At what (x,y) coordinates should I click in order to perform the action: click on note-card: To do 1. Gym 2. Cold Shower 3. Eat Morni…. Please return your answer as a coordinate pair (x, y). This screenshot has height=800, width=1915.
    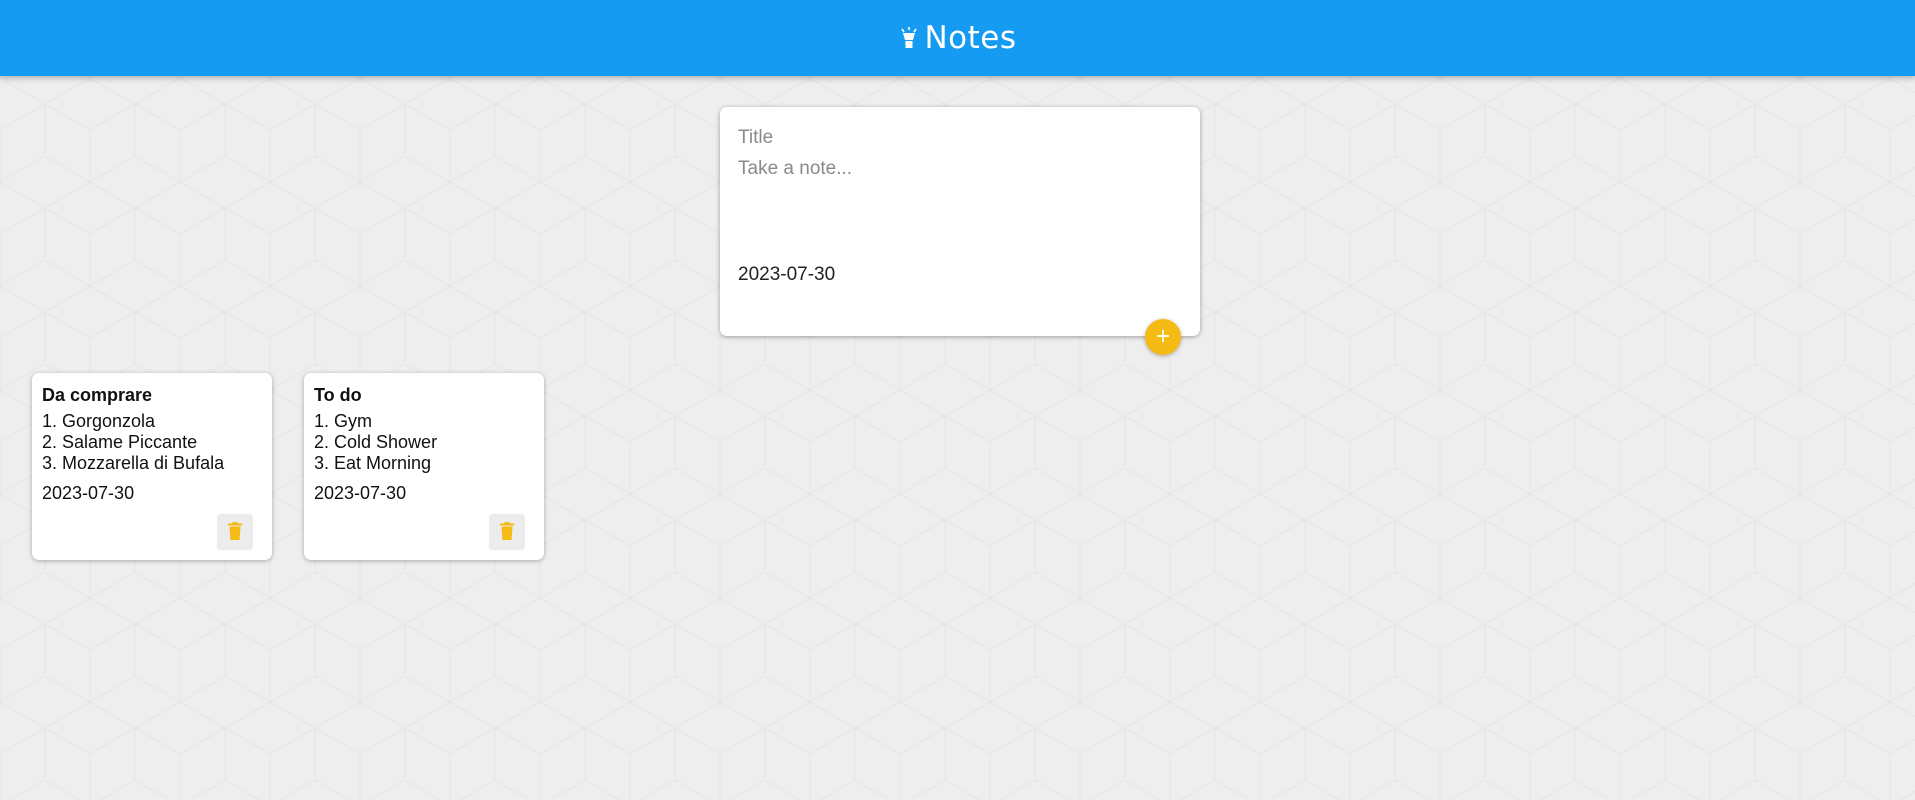
    Looking at the image, I should click on (424, 466).